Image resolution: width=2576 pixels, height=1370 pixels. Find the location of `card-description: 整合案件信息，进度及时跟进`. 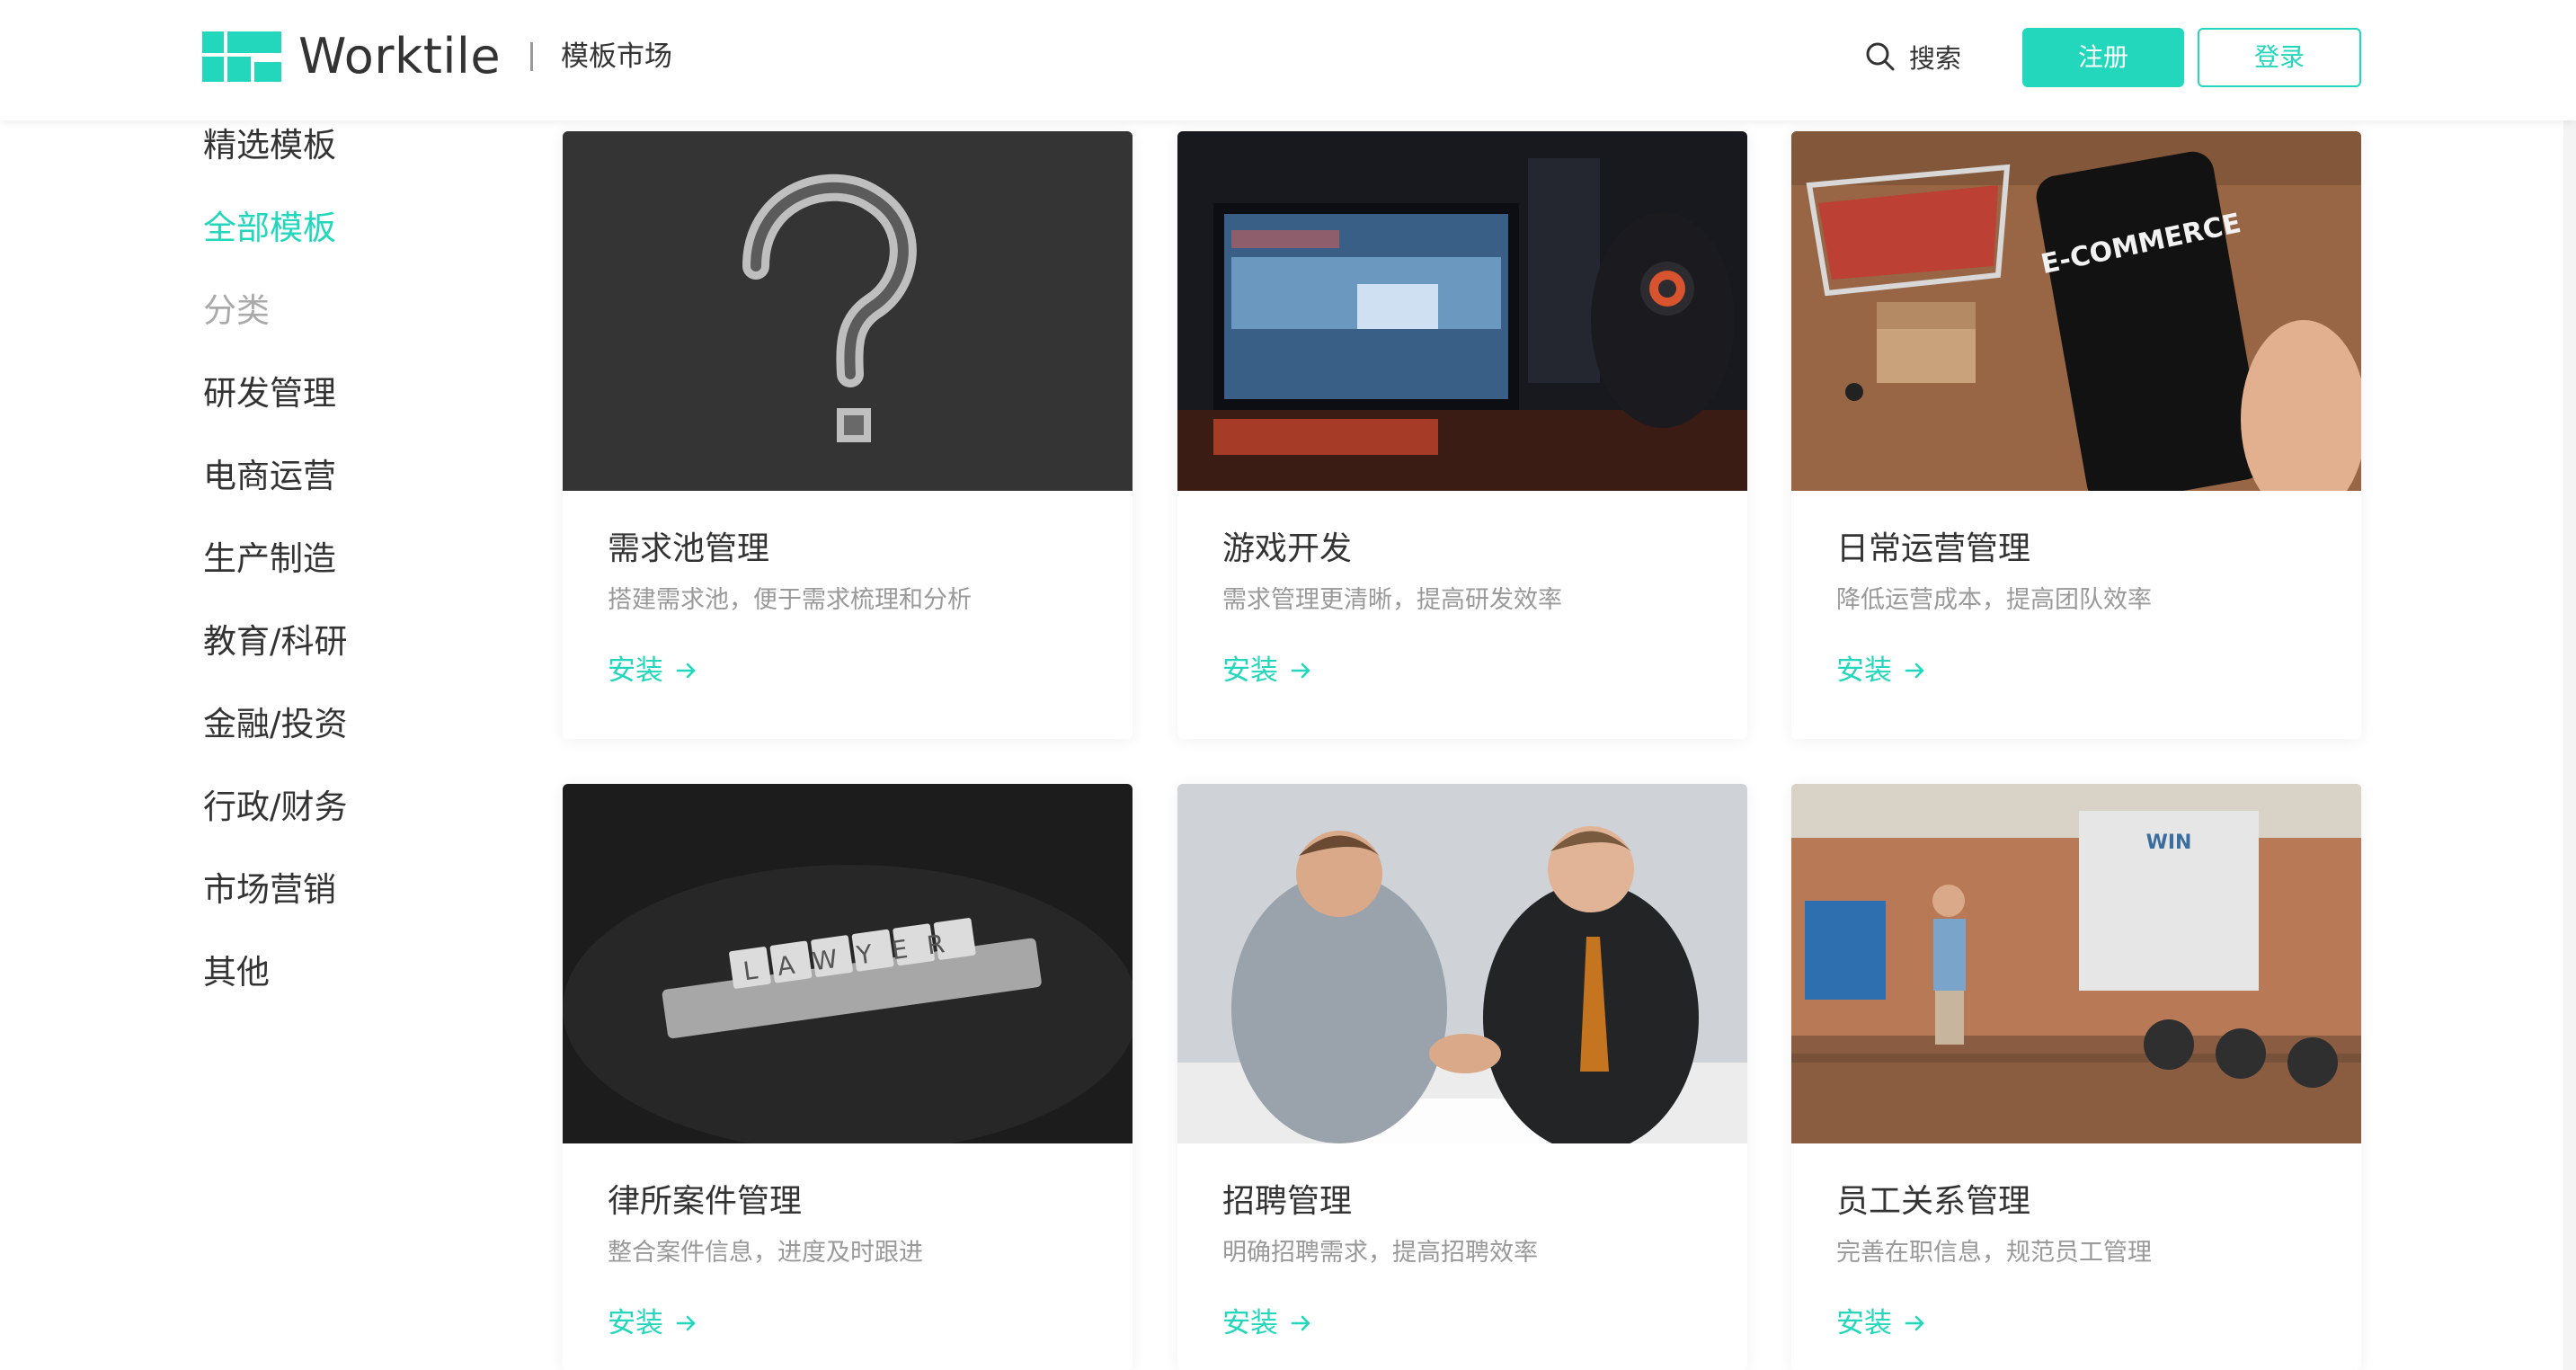

card-description: 整合案件信息，进度及时跟进 is located at coordinates (765, 1253).